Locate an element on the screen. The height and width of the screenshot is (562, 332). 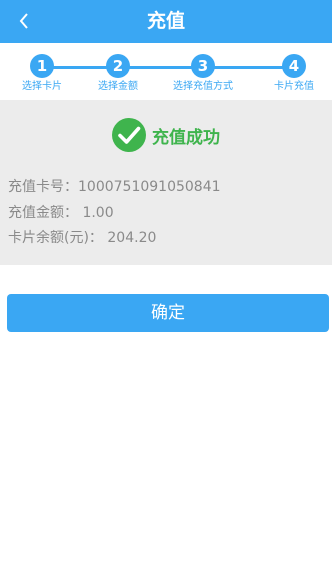
step-1-number: 1 is located at coordinates (42, 66).